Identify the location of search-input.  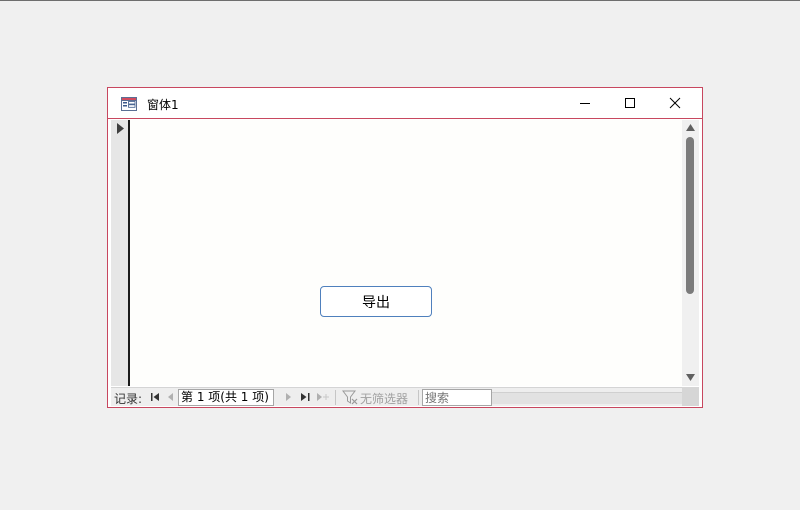
(457, 397).